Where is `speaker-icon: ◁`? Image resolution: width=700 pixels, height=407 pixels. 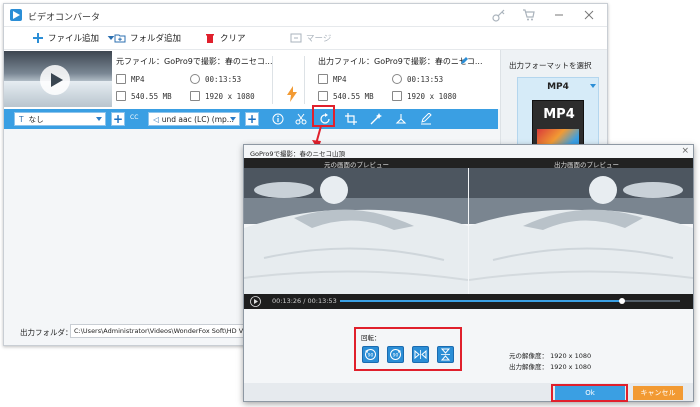
speaker-icon: ◁ is located at coordinates (156, 119).